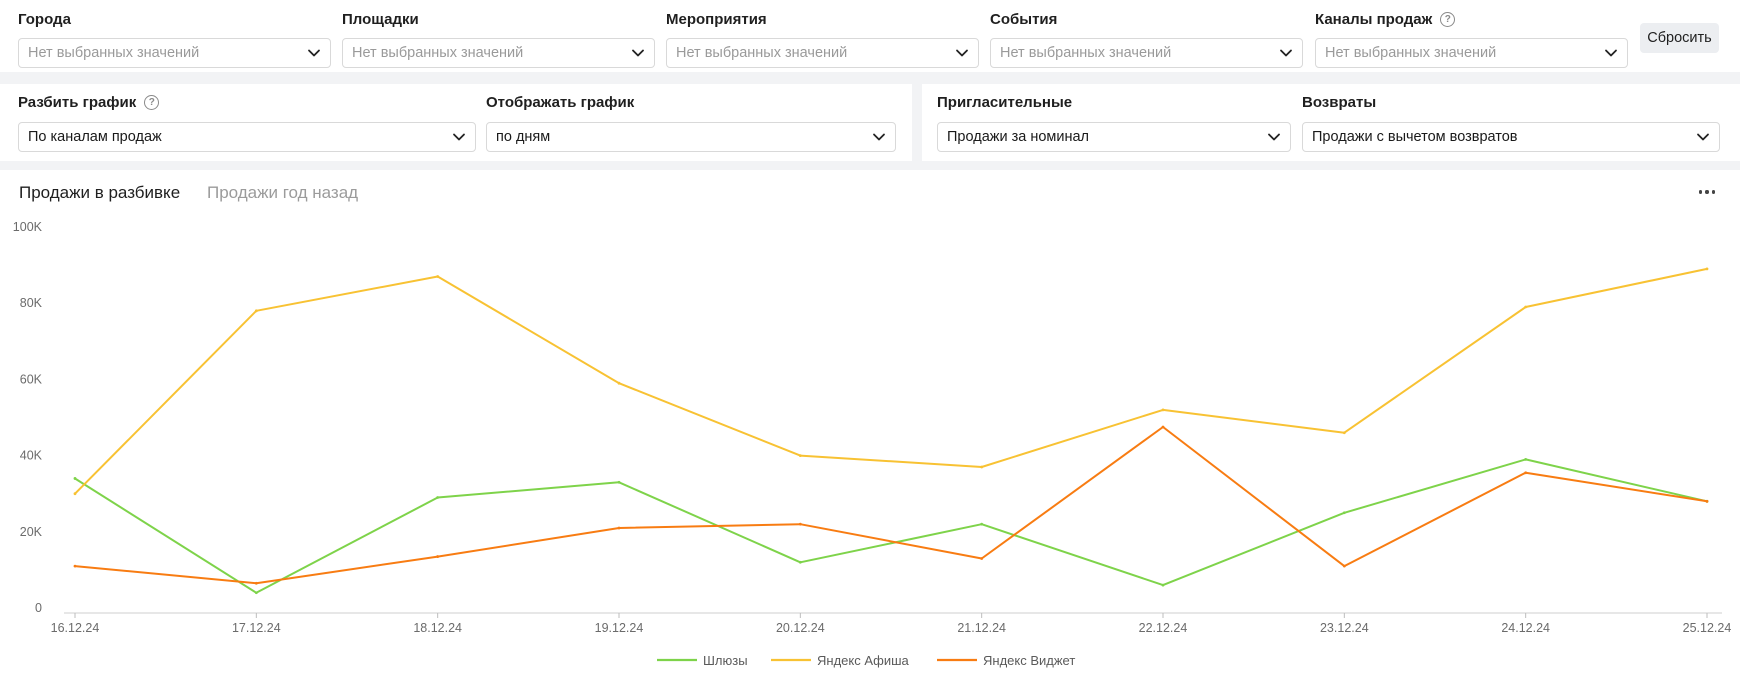 The height and width of the screenshot is (690, 1740). I want to click on y-tick-label: 80K, so click(31, 303).